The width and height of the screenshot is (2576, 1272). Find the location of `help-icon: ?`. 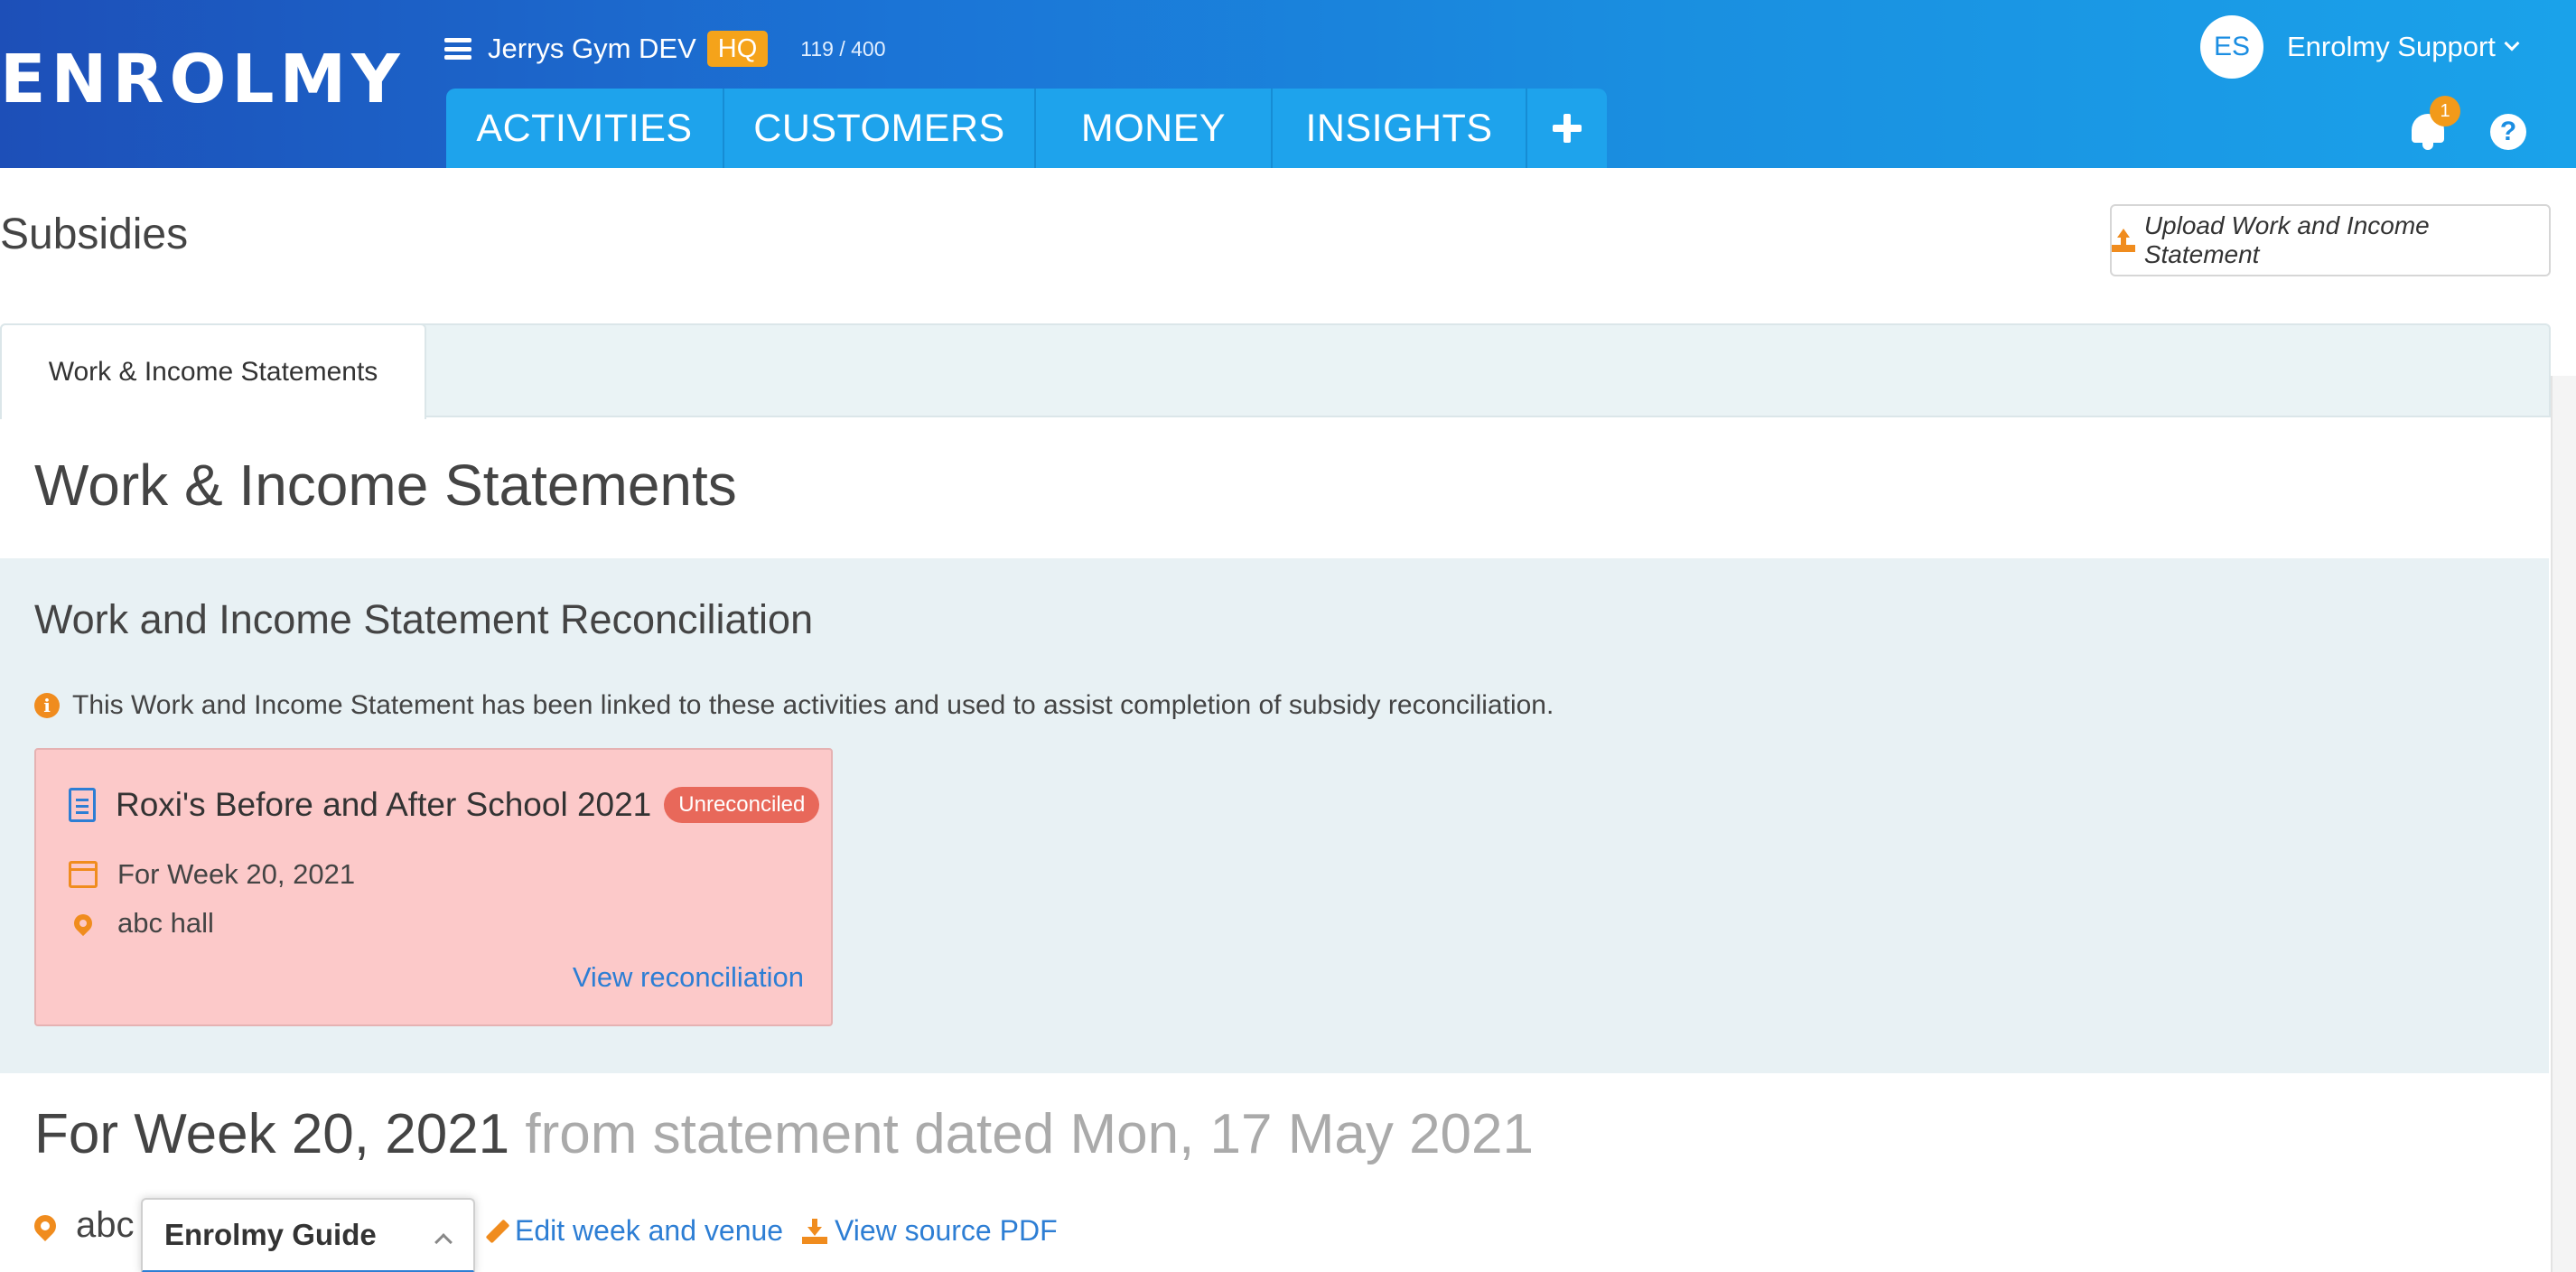

help-icon: ? is located at coordinates (2508, 132).